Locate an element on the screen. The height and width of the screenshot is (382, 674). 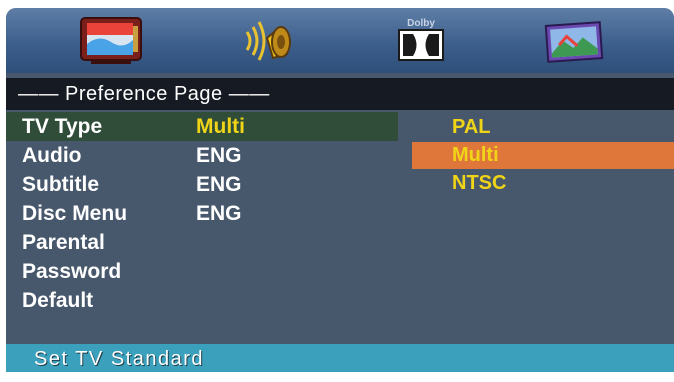
menu-item-disc-menu: Disc Menu ENG is located at coordinates (202, 213).